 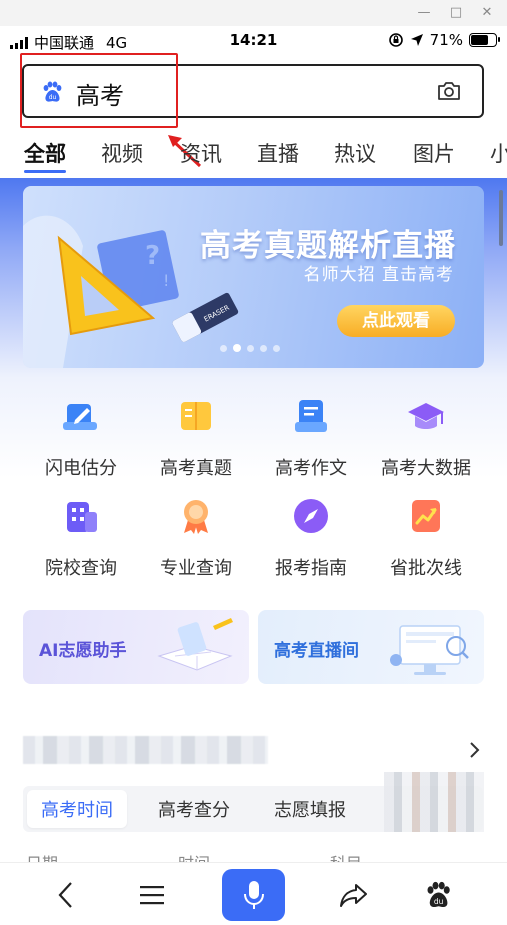 I want to click on subtab-application: 志愿填报, so click(x=310, y=809).